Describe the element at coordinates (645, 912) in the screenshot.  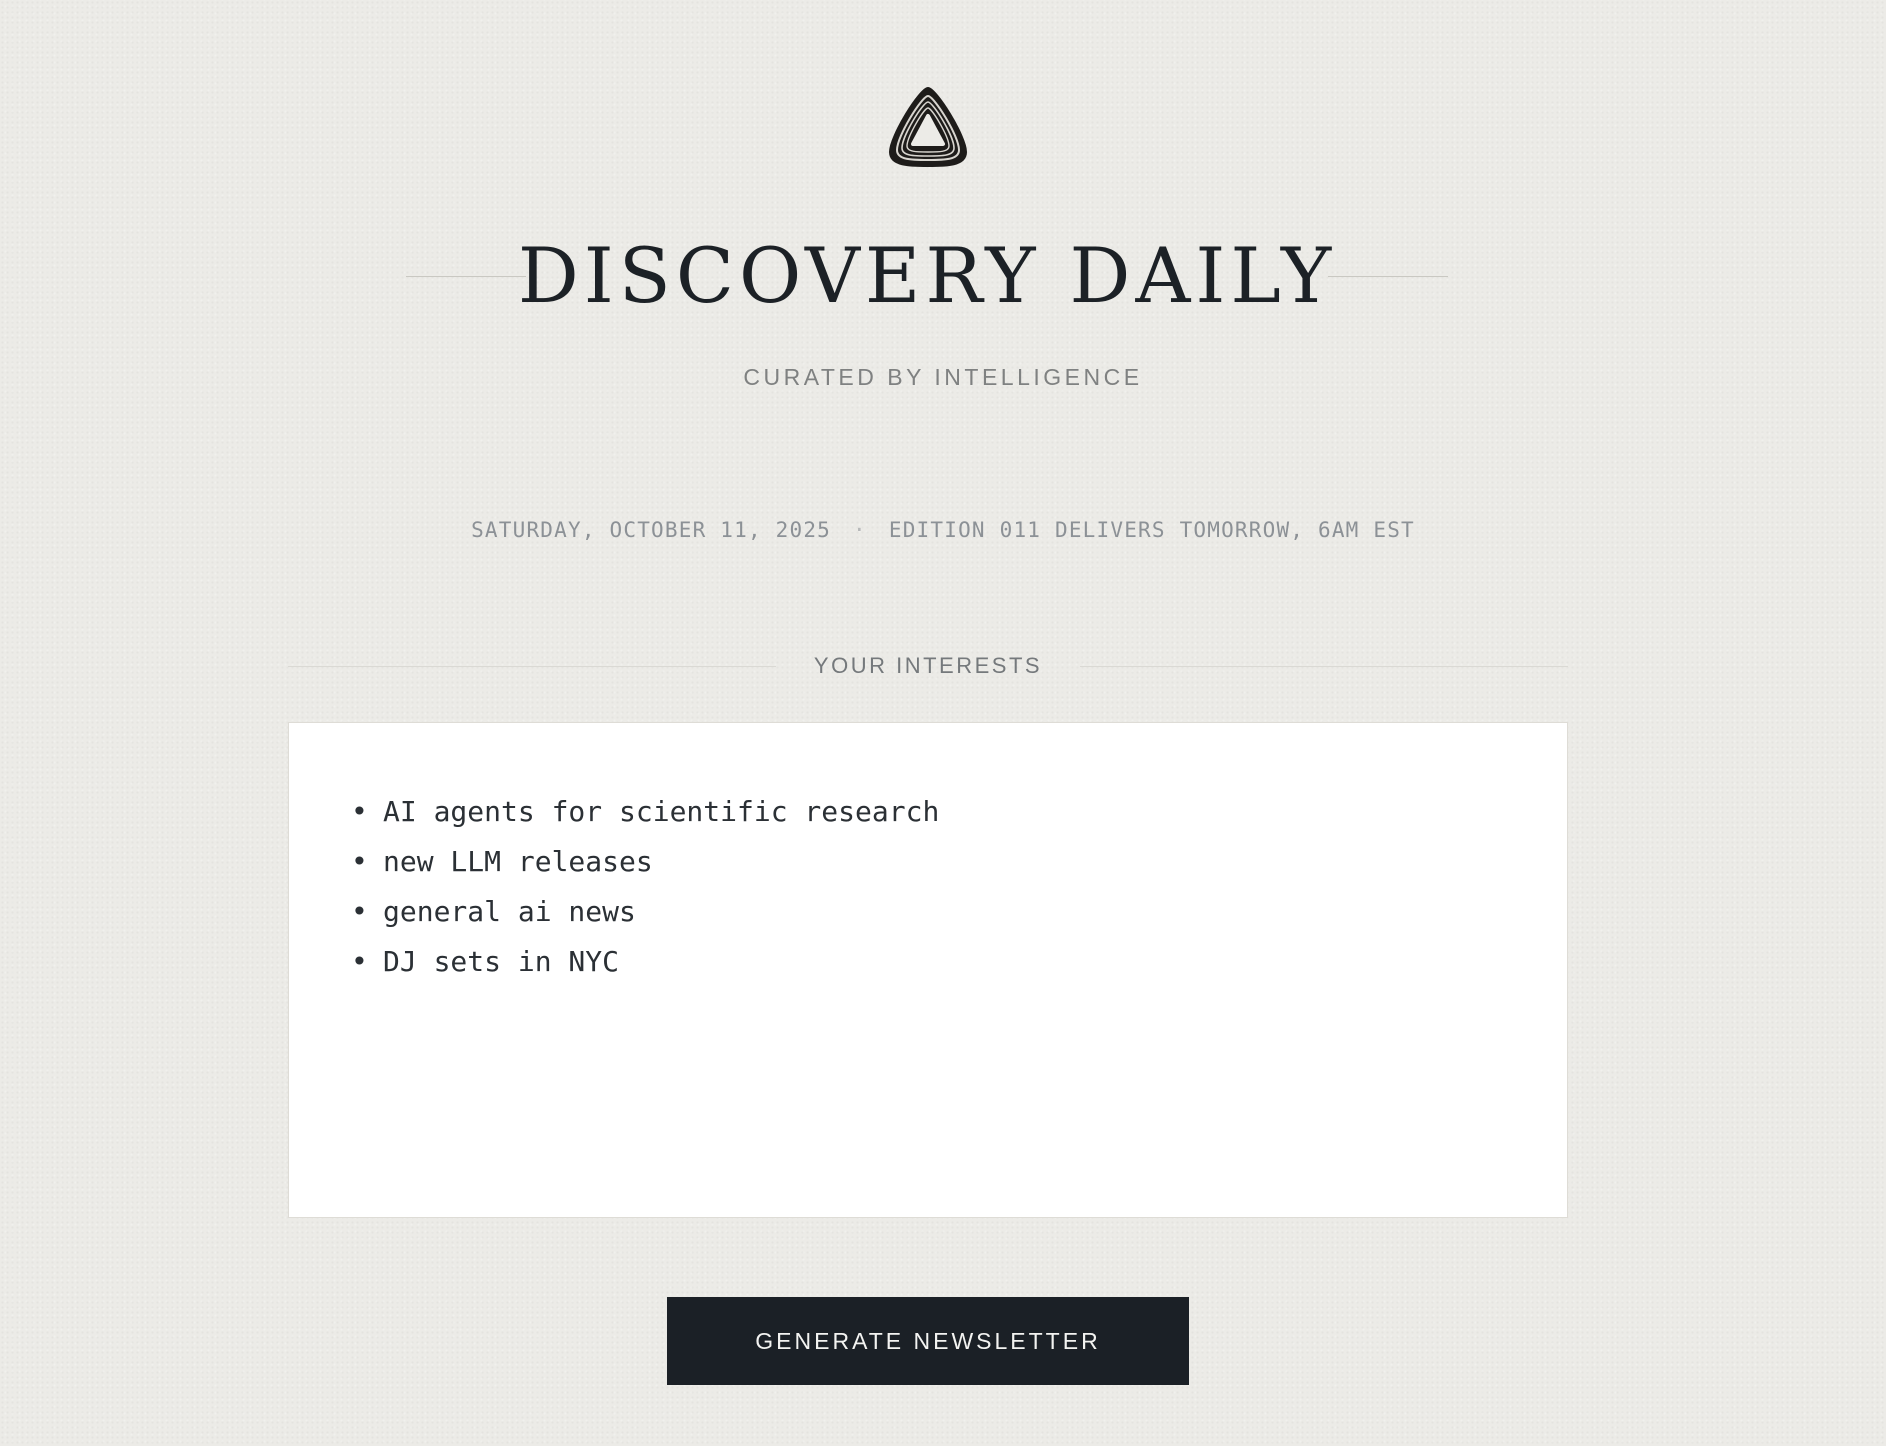
I see `list-item: • general ai news` at that location.